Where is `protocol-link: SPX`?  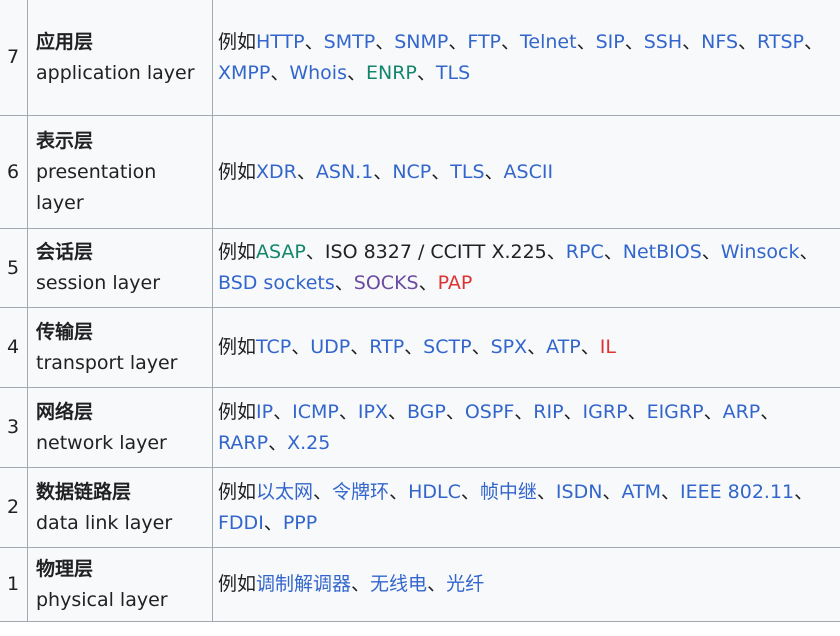 protocol-link: SPX is located at coordinates (509, 347).